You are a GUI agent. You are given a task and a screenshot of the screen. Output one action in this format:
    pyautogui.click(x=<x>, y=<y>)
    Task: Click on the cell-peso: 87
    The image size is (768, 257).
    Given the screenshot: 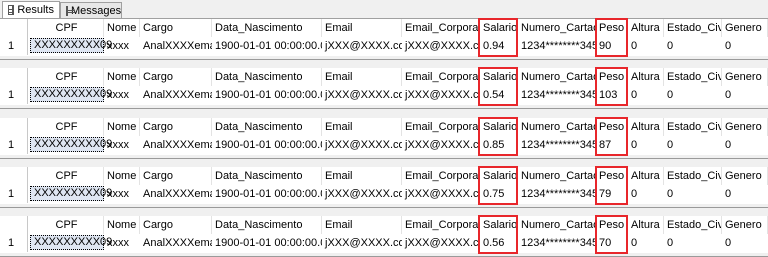 What is the action you would take?
    pyautogui.click(x=612, y=145)
    